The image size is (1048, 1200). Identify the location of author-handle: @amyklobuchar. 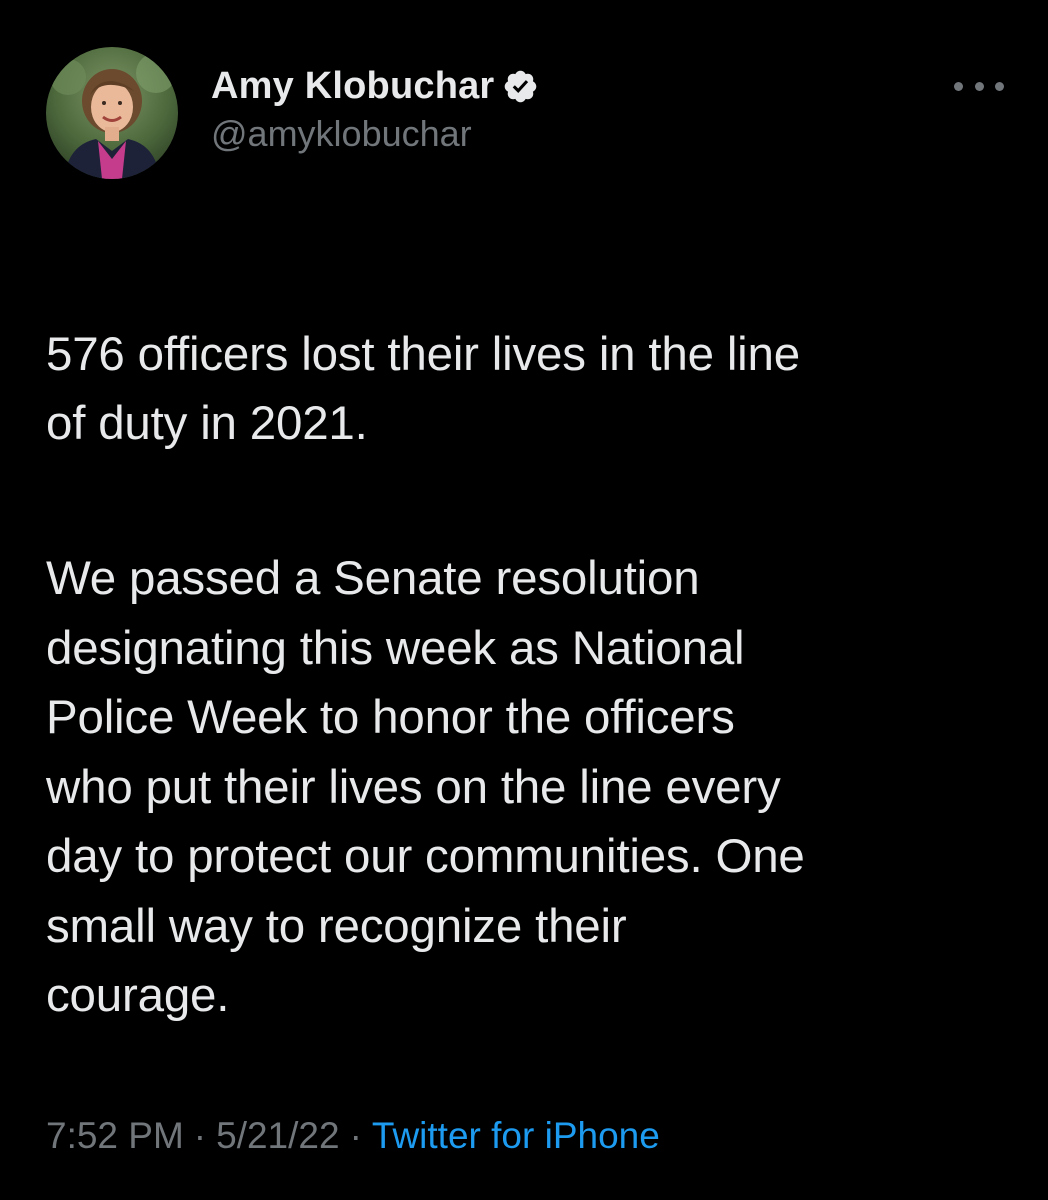
(341, 134).